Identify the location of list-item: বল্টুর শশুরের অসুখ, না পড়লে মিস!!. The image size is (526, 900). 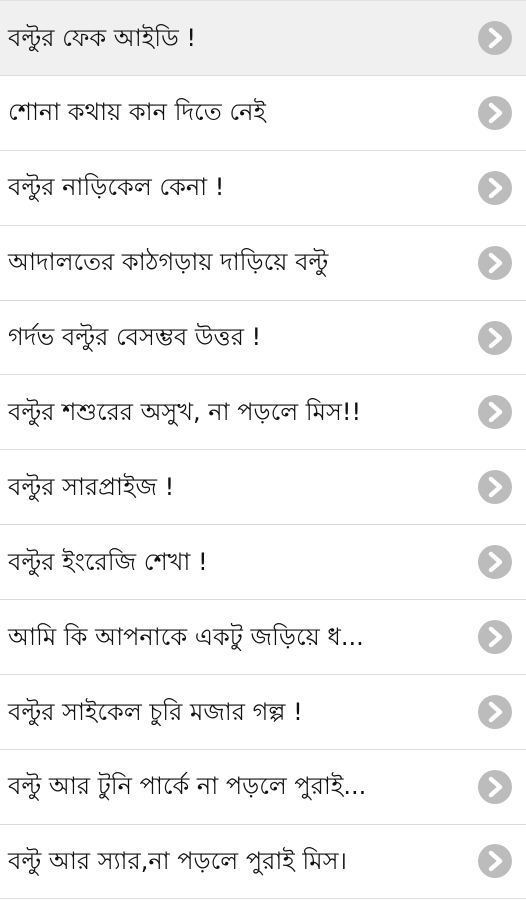
(263, 412).